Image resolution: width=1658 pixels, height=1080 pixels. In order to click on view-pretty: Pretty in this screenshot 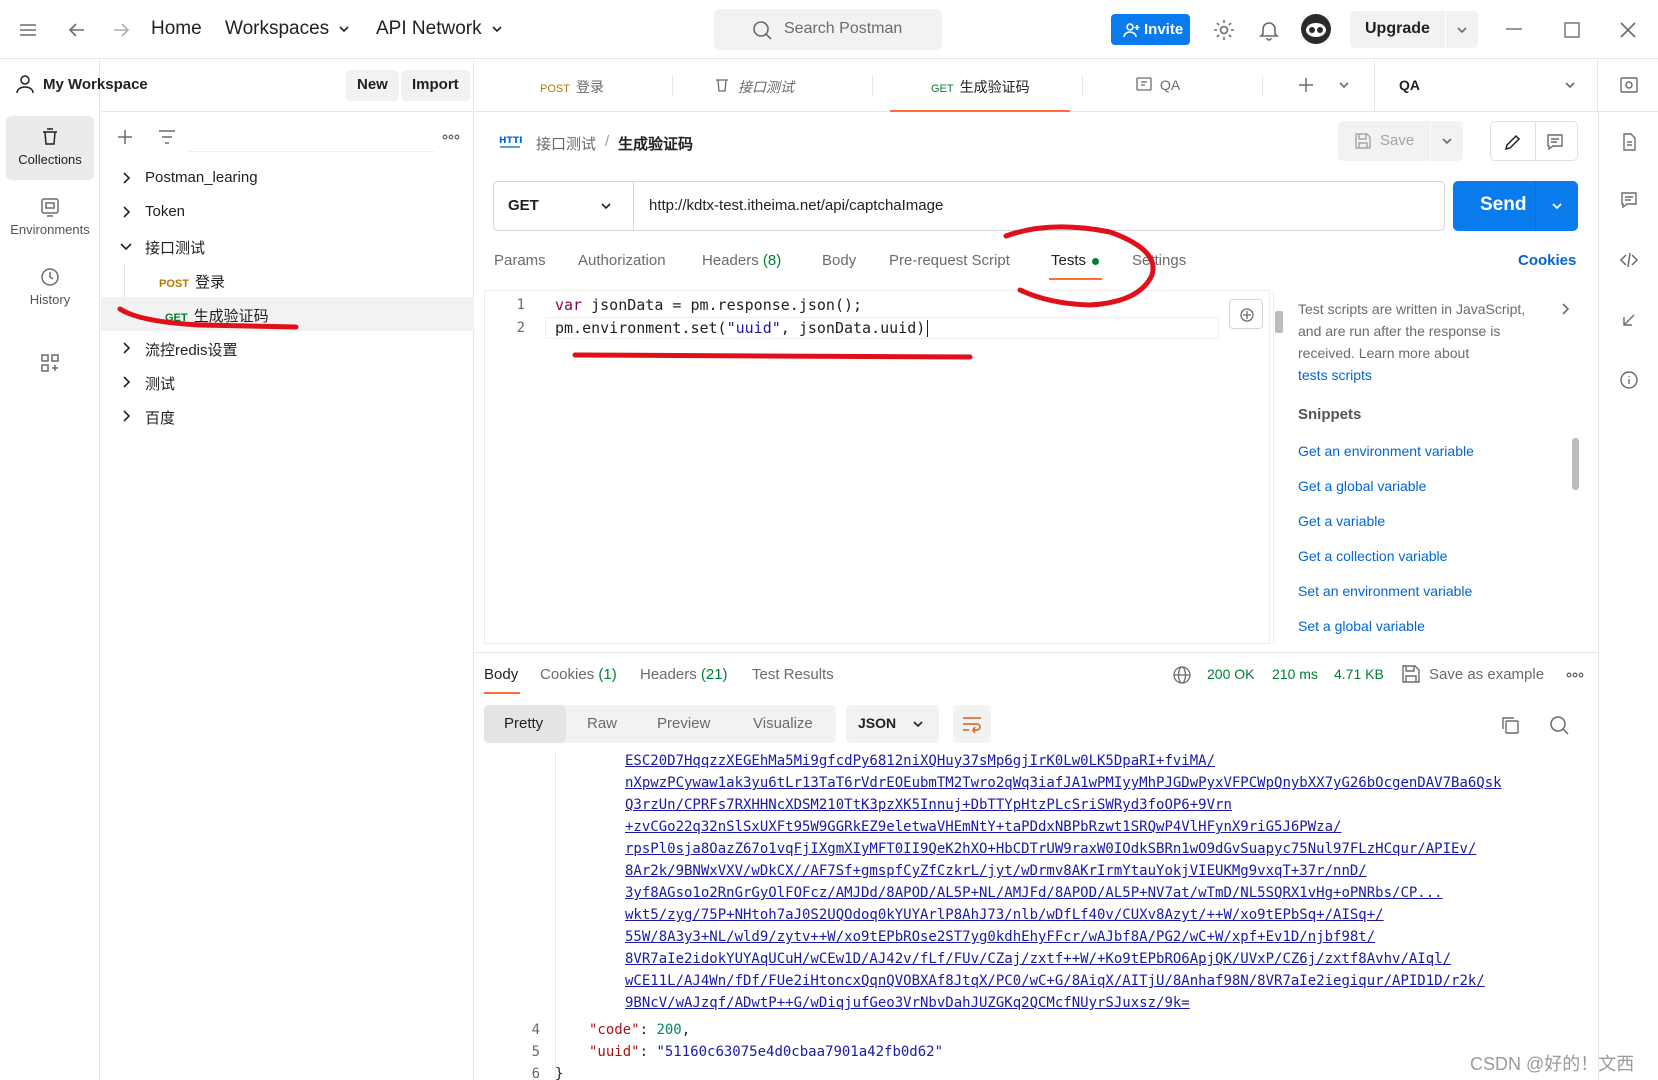, I will do `click(523, 723)`.